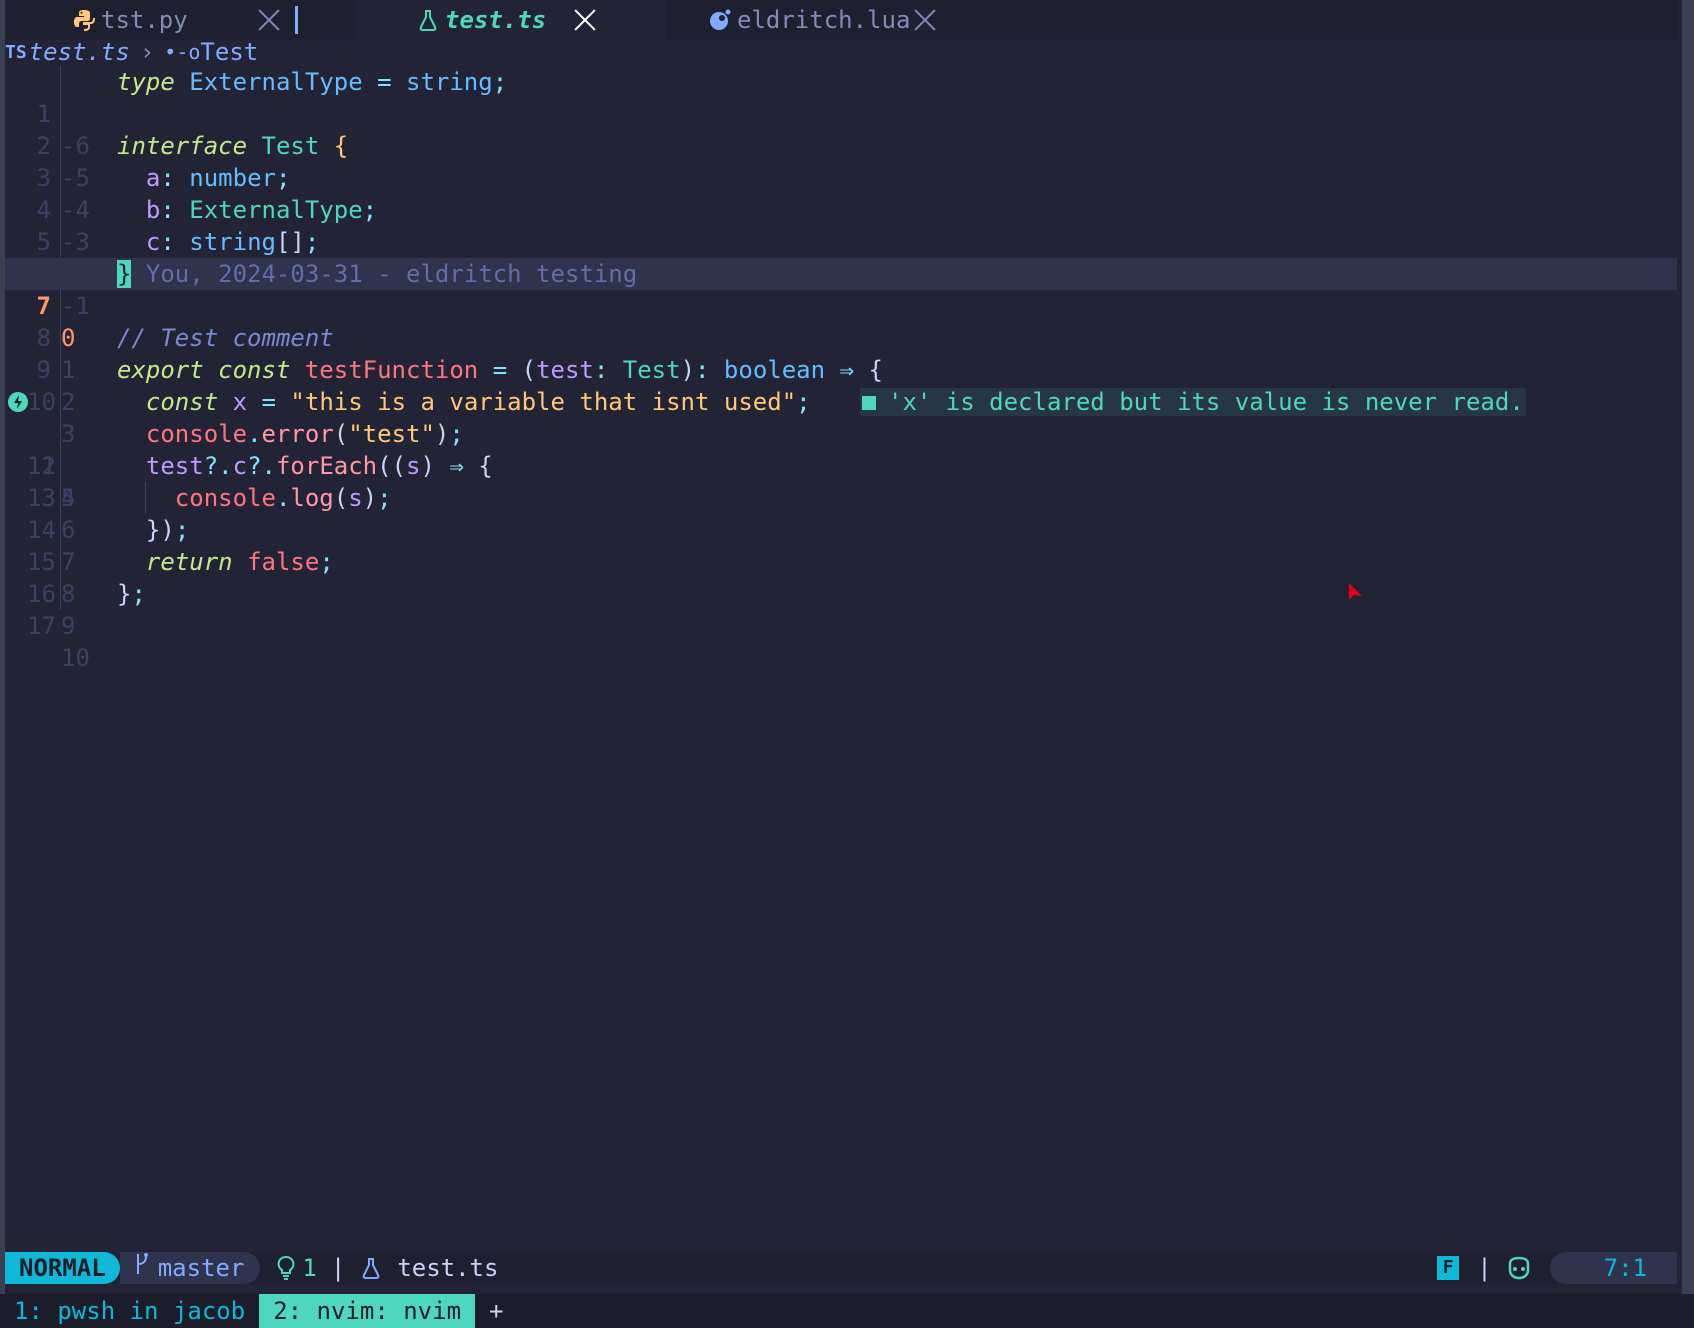 The width and height of the screenshot is (1694, 1328). What do you see at coordinates (1688, 664) in the screenshot?
I see `window-frame-right` at bounding box center [1688, 664].